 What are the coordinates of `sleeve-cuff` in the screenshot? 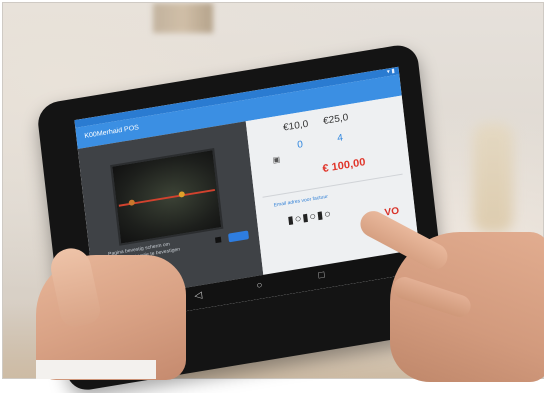 It's located at (96, 369).